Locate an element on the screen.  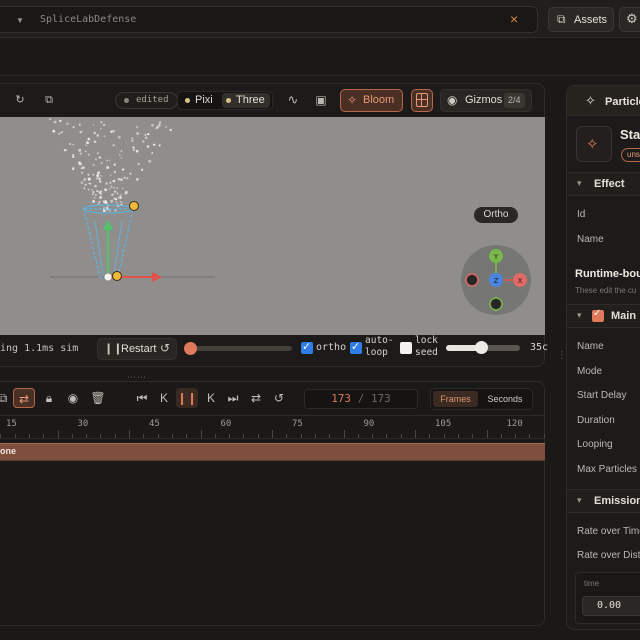
ortho-checkbox is located at coordinates (307, 347).